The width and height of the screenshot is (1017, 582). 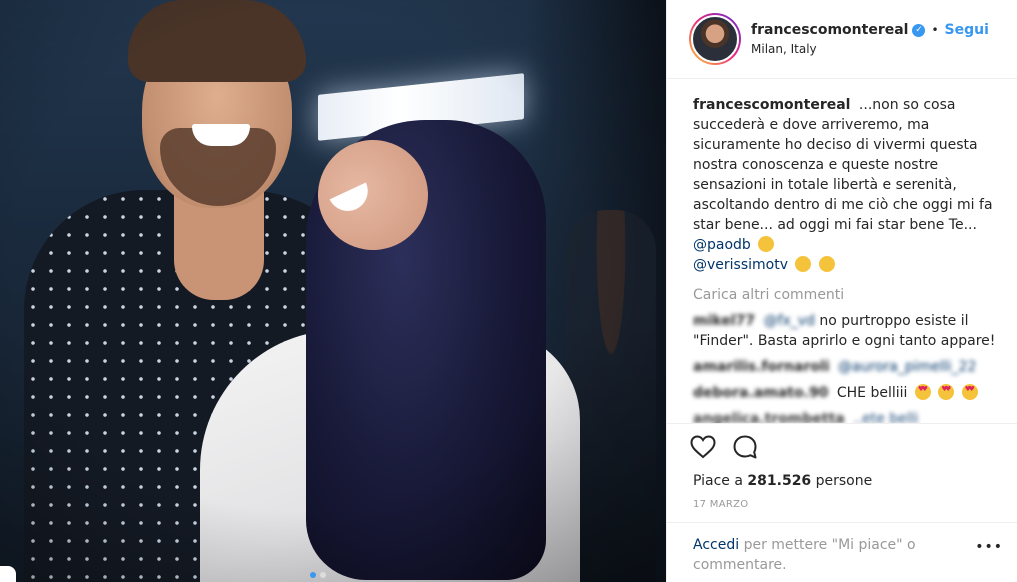 What do you see at coordinates (779, 481) in the screenshot?
I see `likes-number: 281.526` at bounding box center [779, 481].